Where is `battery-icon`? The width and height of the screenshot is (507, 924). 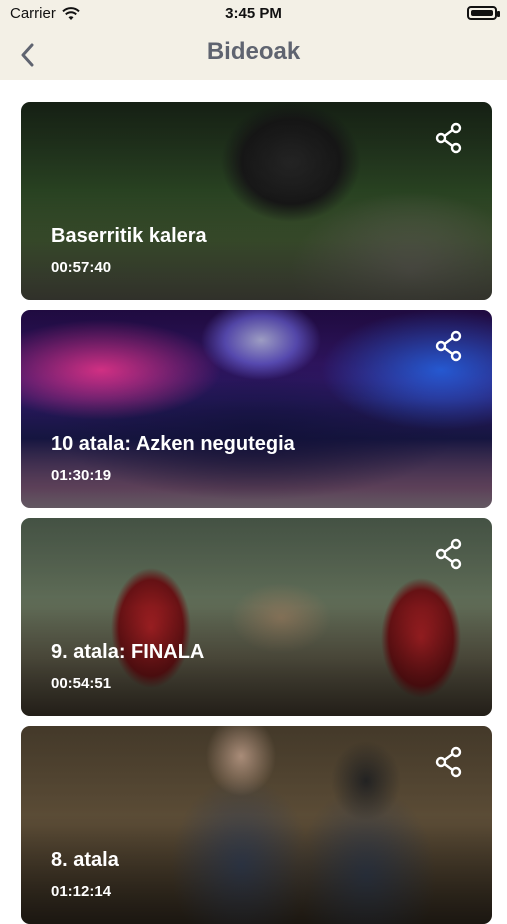
battery-icon is located at coordinates (483, 13).